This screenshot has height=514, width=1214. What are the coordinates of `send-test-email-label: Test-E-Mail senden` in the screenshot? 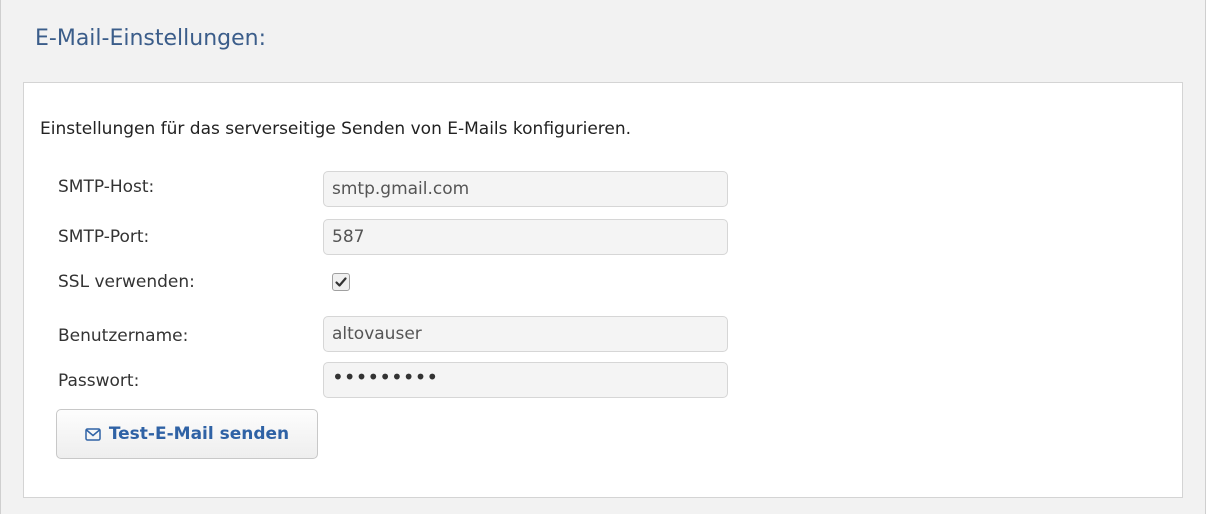 It's located at (199, 434).